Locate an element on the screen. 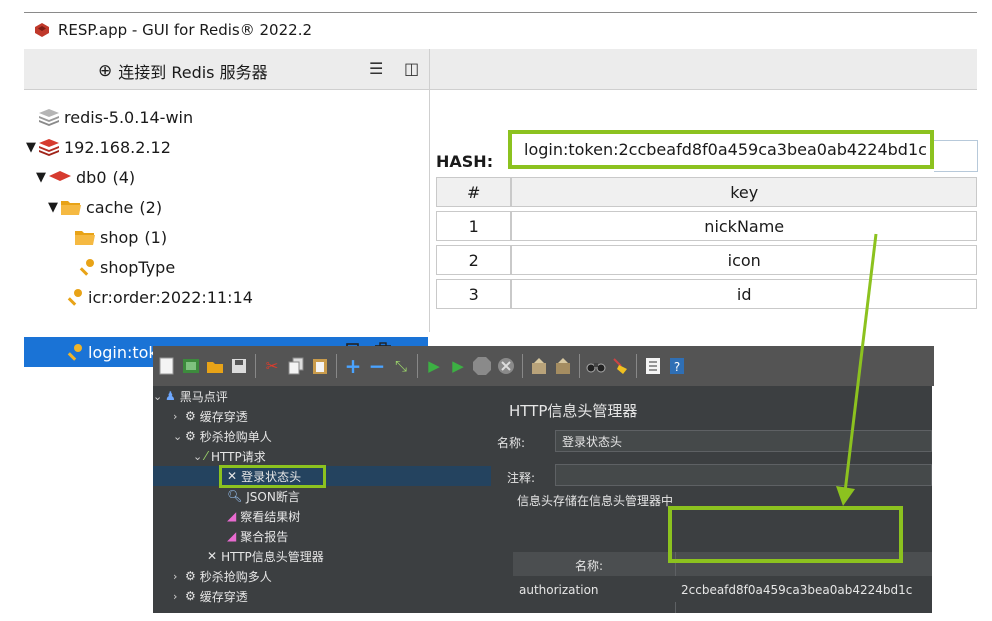 This screenshot has width=992, height=621. tree-item-json-assertion: 🔍︎ JSON断言 is located at coordinates (263, 496).